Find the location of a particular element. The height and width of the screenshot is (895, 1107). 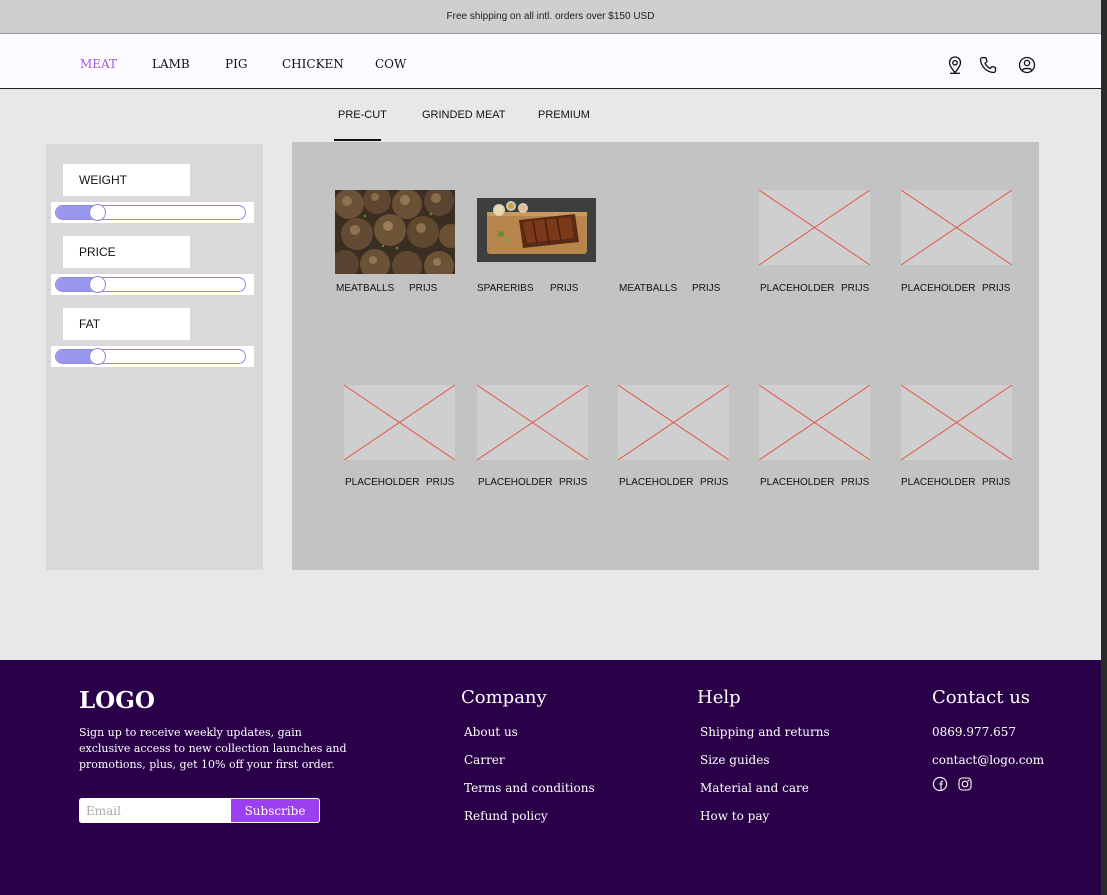

location-pin-icon is located at coordinates (955, 65).